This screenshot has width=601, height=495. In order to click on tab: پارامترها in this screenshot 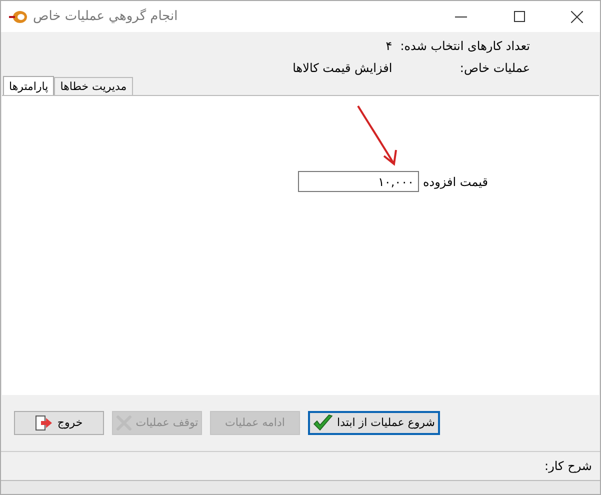, I will do `click(28, 86)`.